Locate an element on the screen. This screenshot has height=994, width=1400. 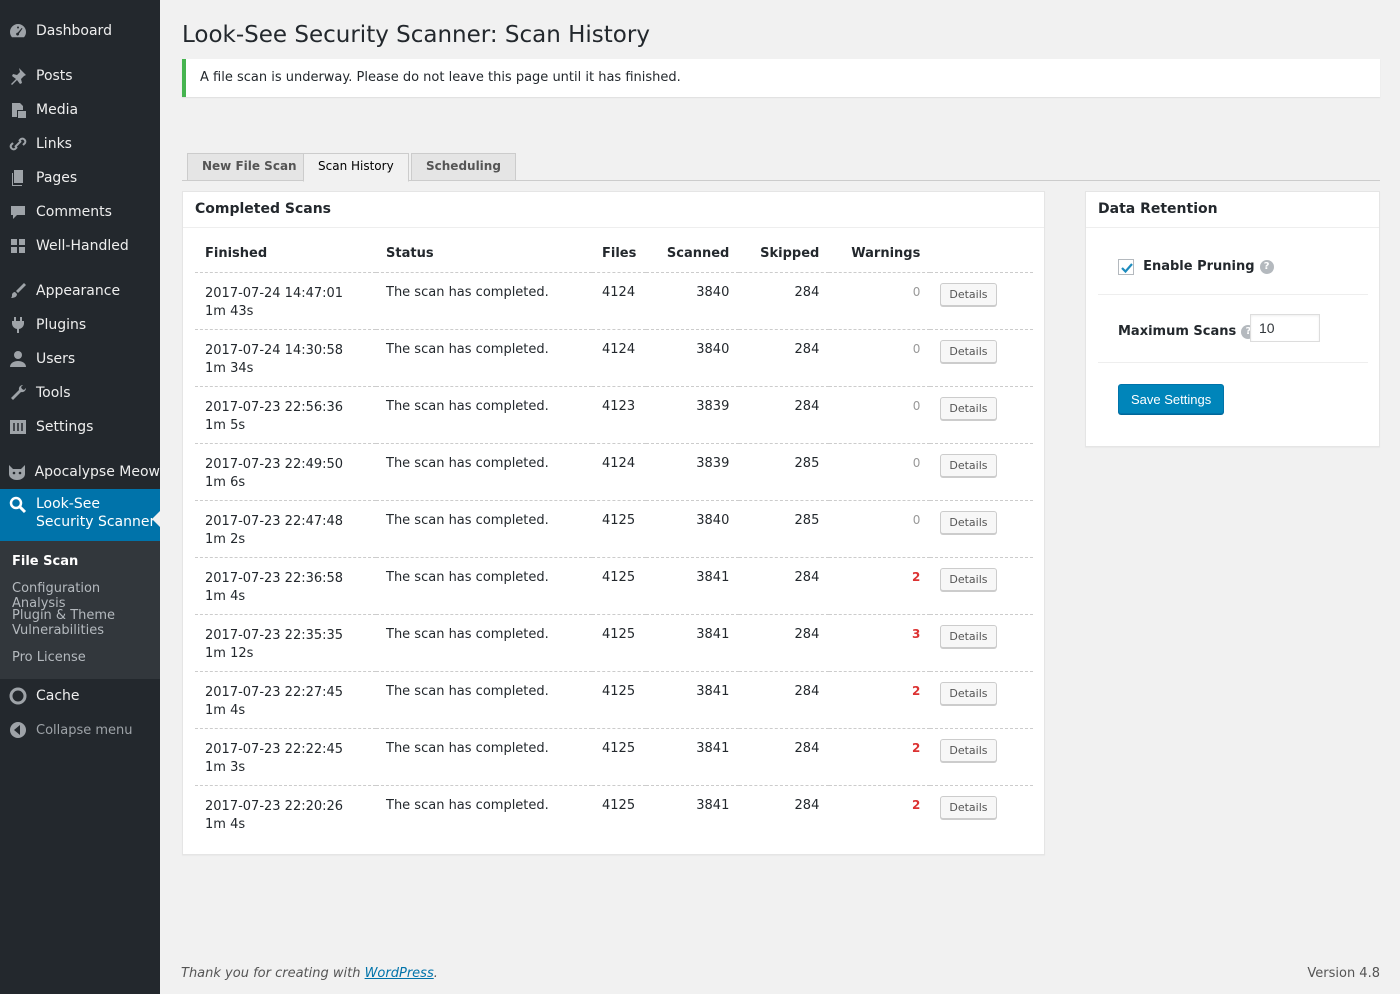
footer-version: Version 4.8 is located at coordinates (1343, 973).